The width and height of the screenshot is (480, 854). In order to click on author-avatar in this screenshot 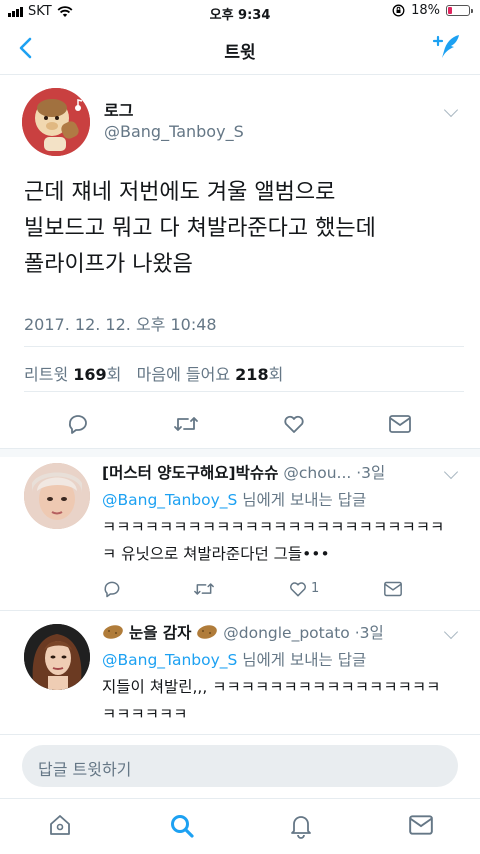, I will do `click(56, 122)`.